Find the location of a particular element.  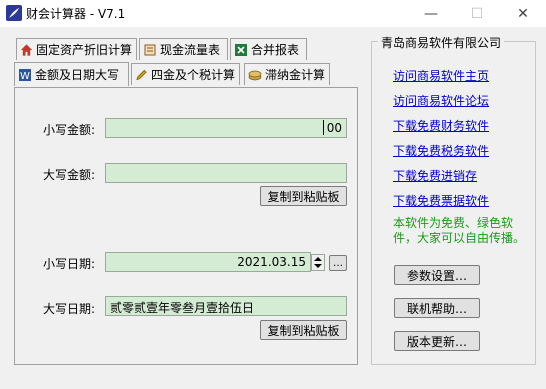

minimize-button: — is located at coordinates (431, 13).